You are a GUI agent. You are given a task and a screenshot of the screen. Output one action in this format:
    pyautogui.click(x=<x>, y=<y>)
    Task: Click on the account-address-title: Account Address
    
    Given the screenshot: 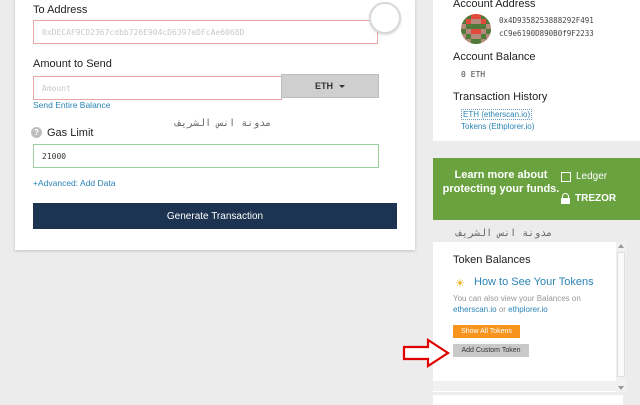 What is the action you would take?
    pyautogui.click(x=494, y=5)
    